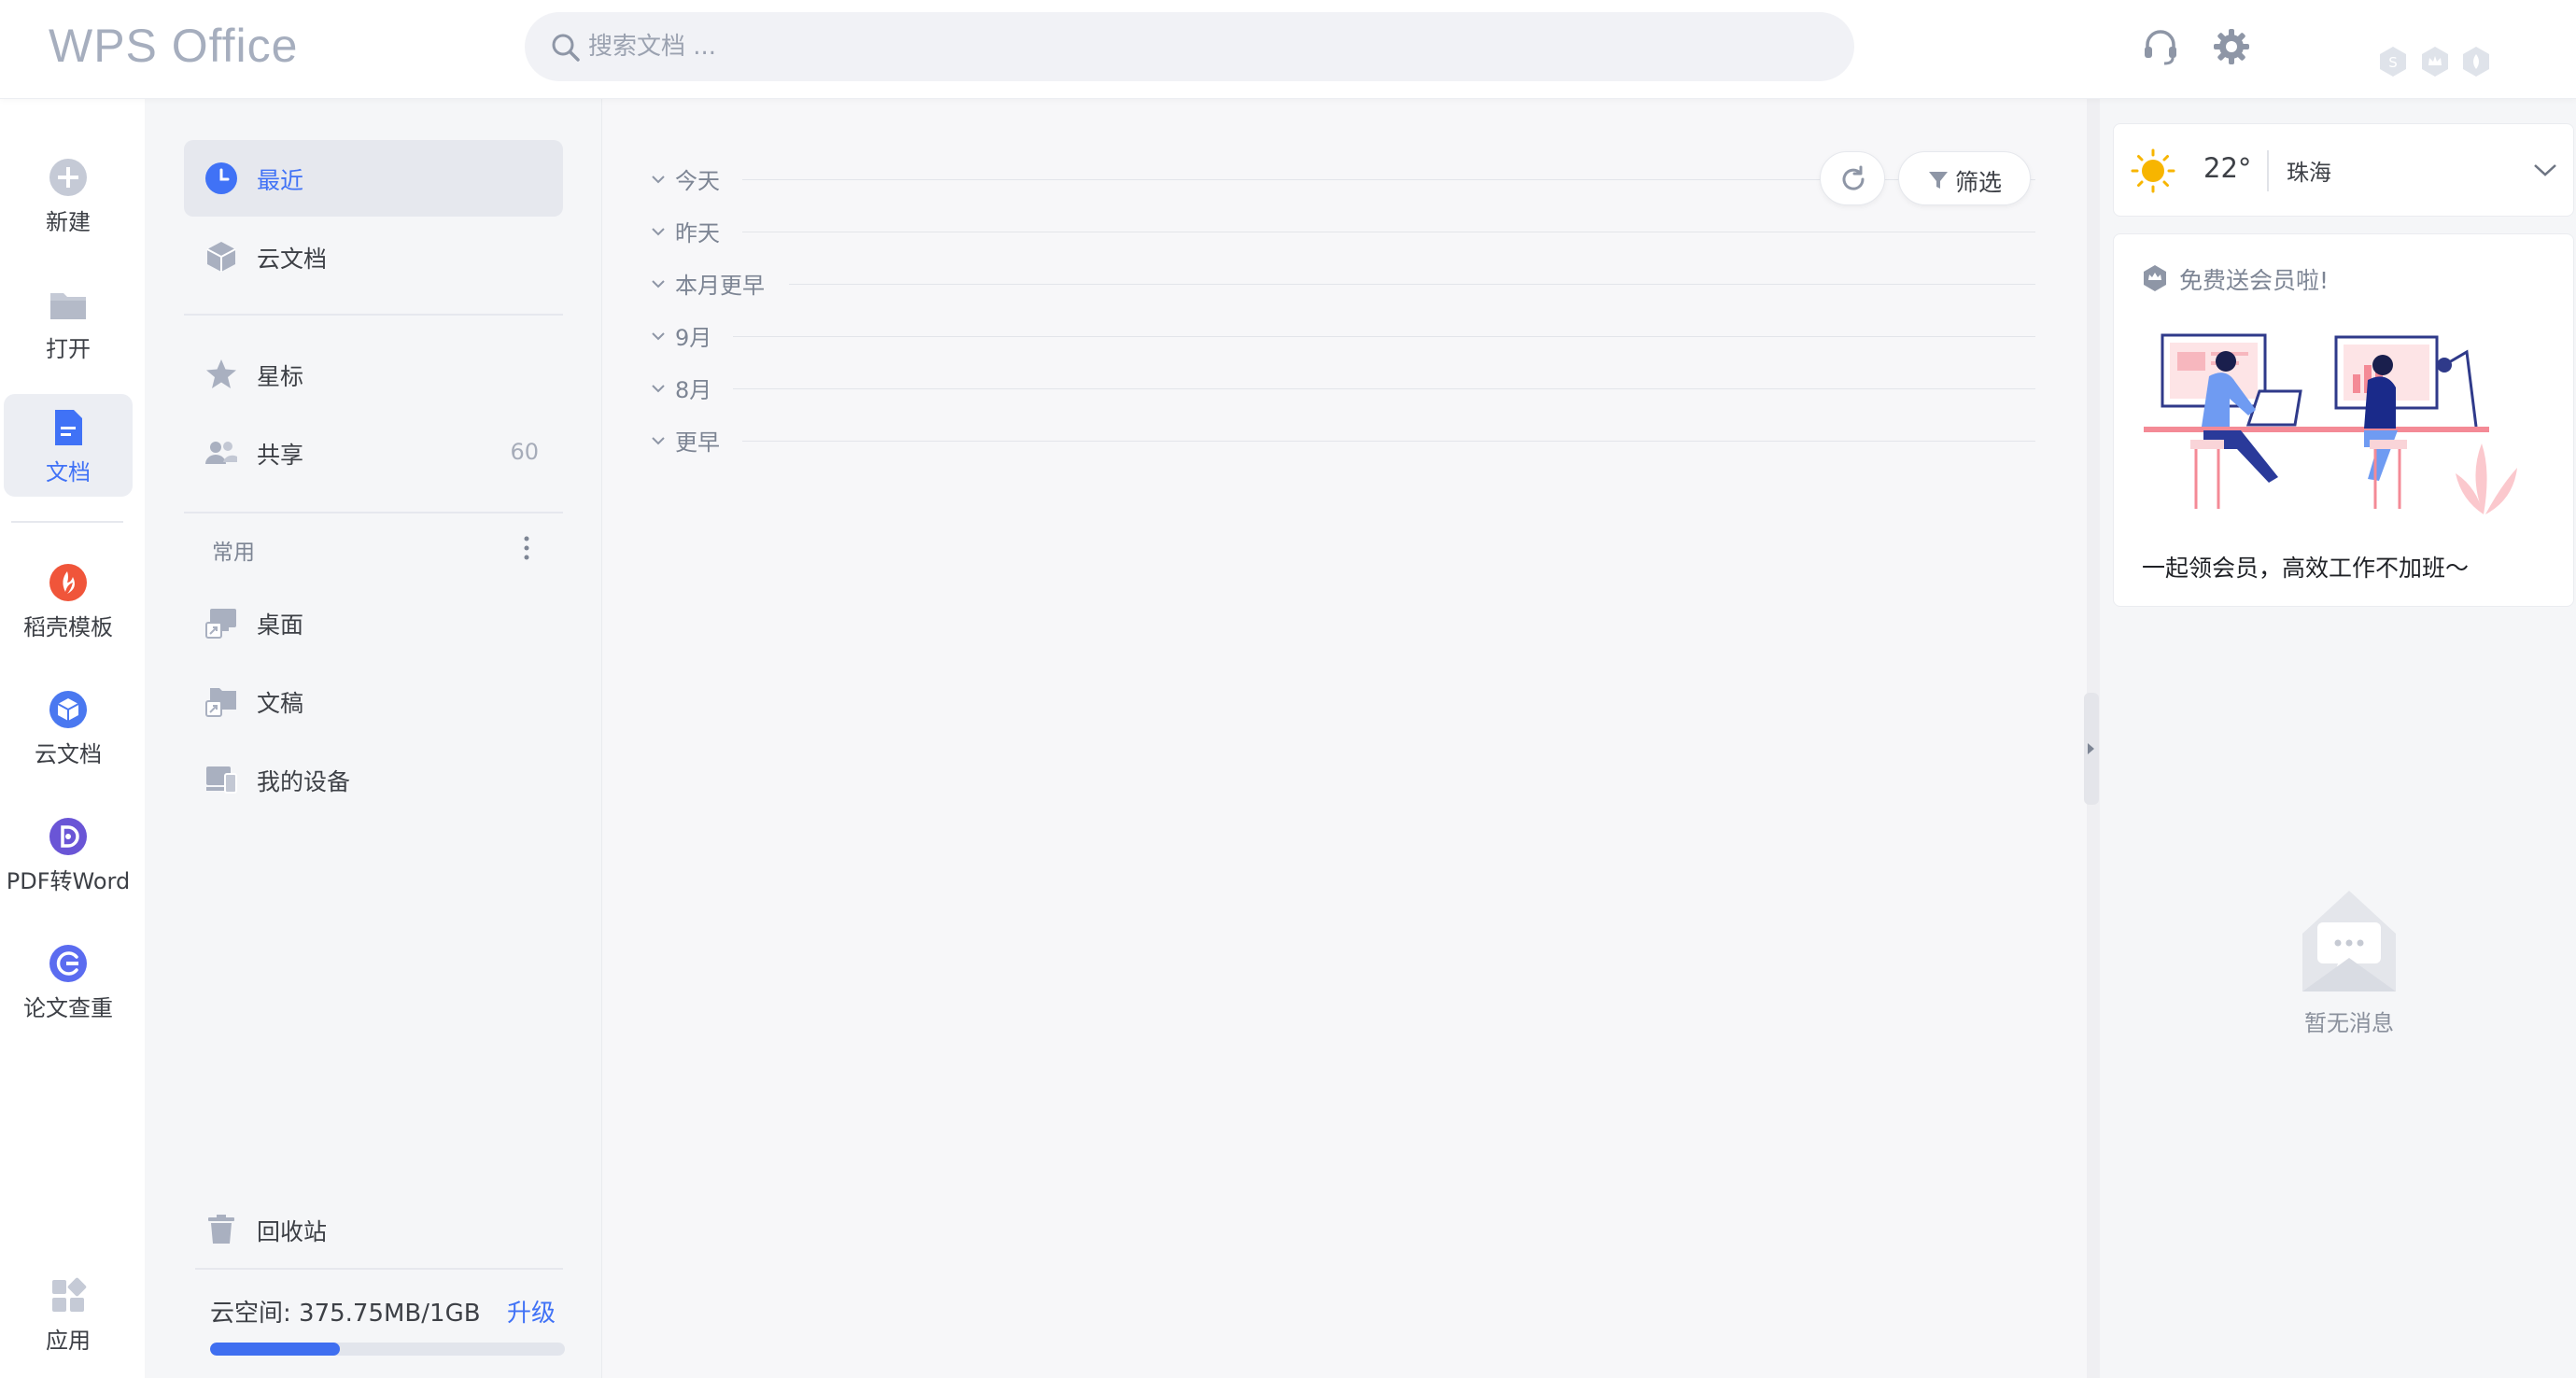 This screenshot has width=2576, height=1378. What do you see at coordinates (281, 377) in the screenshot?
I see `sidebar-item-label: 星标` at bounding box center [281, 377].